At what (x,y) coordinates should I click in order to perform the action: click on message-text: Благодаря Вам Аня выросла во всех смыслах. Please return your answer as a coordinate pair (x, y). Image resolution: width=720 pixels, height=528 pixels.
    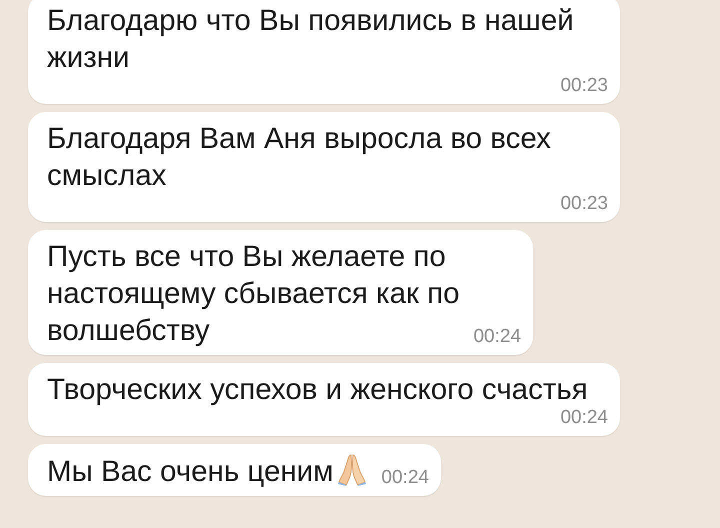
    Looking at the image, I should click on (299, 157).